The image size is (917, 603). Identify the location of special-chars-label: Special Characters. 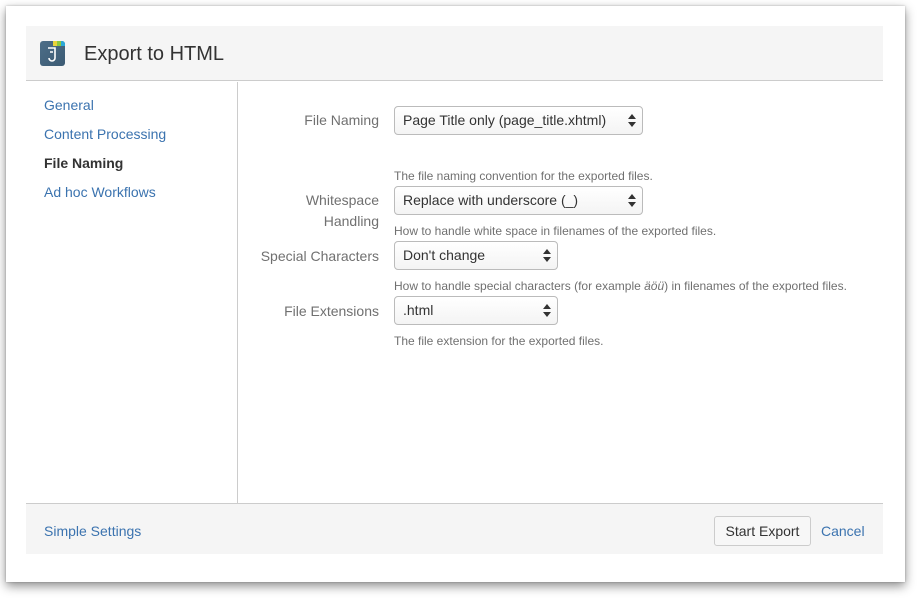
(319, 256).